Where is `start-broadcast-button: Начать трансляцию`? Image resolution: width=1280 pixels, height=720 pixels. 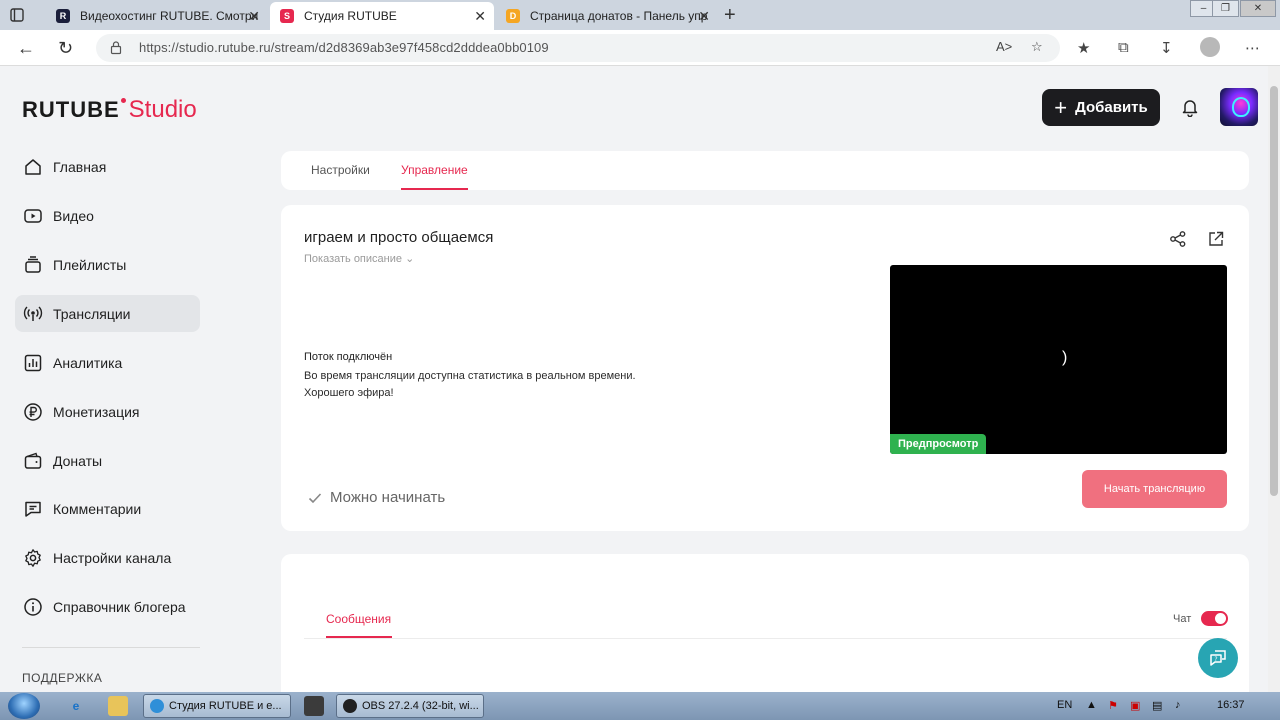 start-broadcast-button: Начать трансляцию is located at coordinates (1154, 489).